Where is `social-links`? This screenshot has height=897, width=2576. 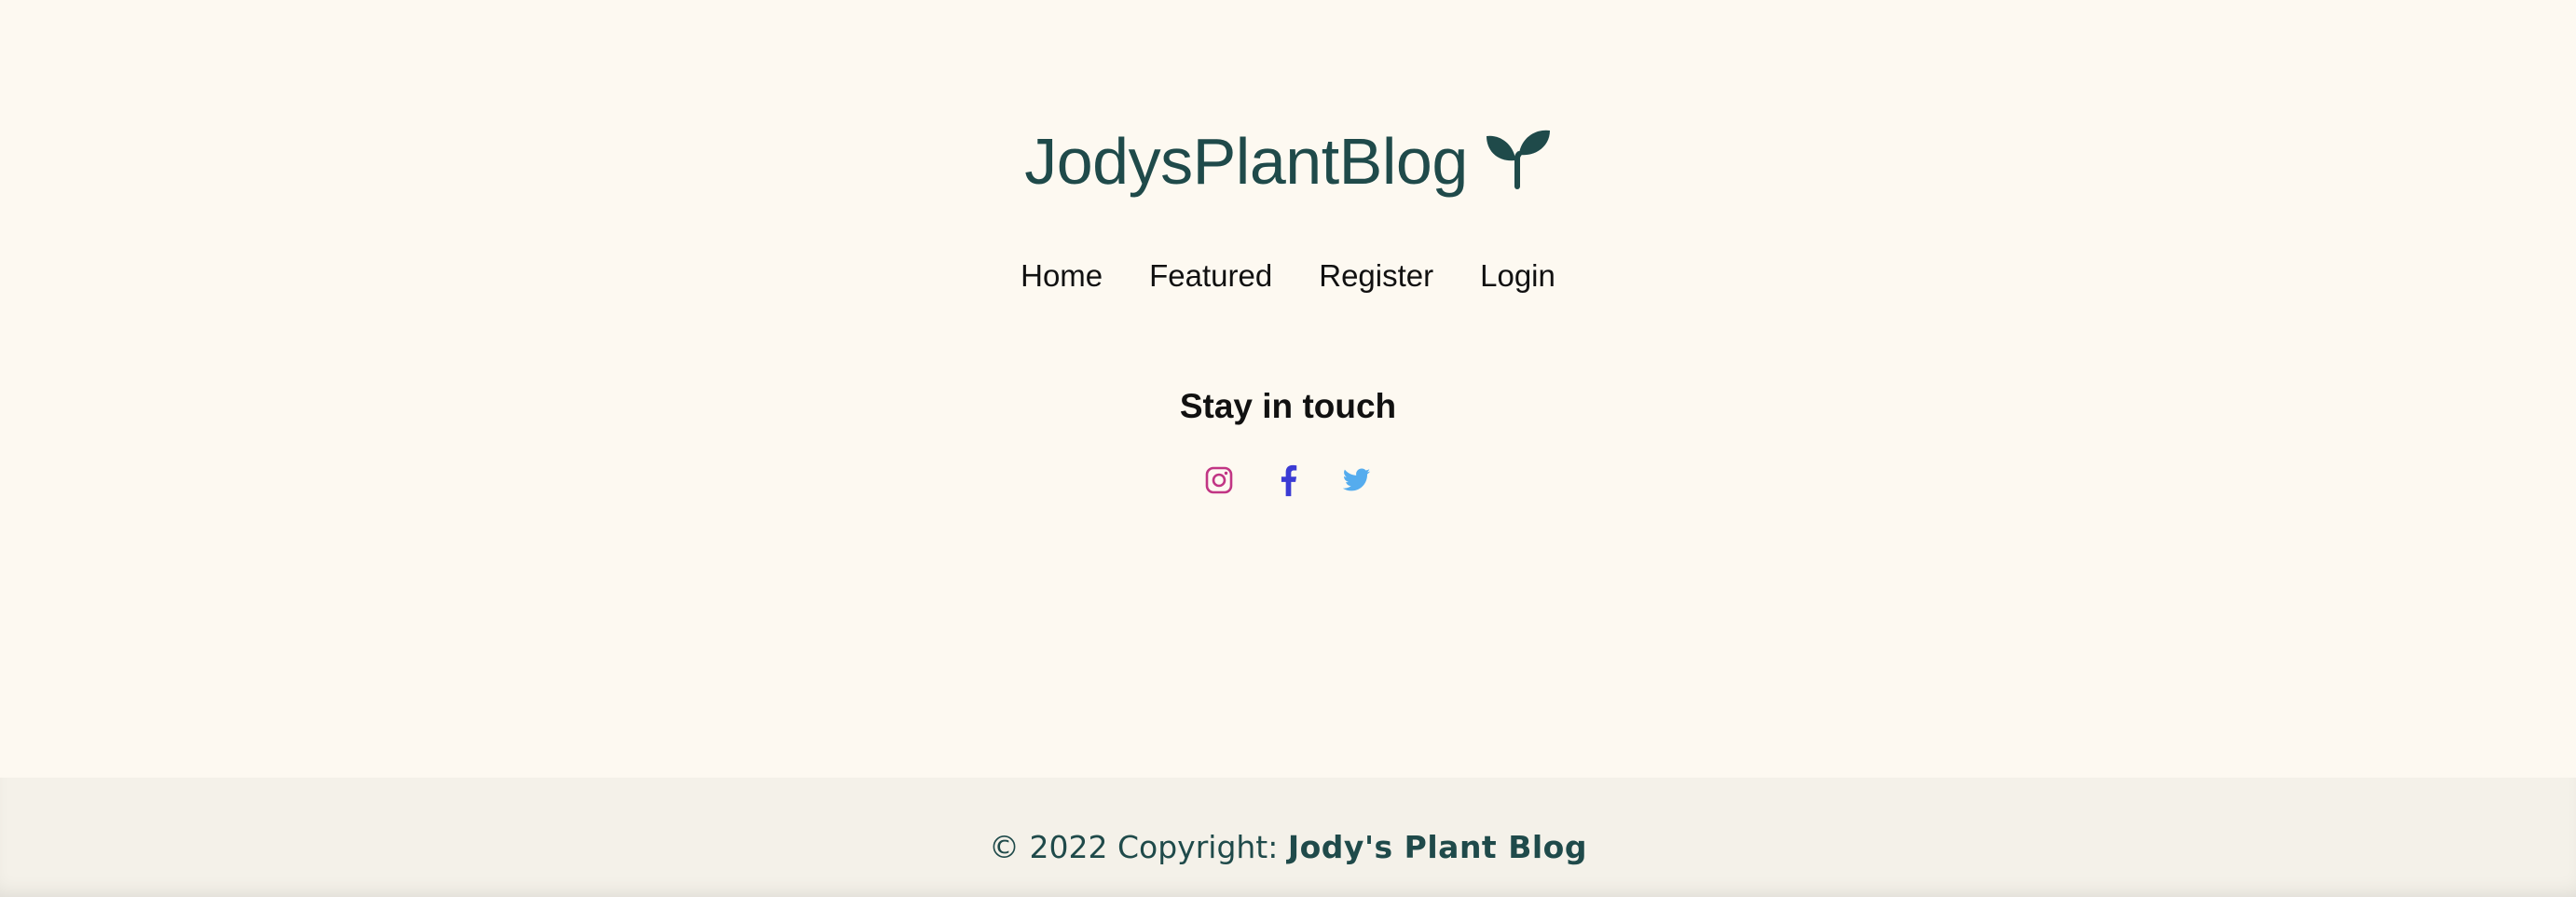
social-links is located at coordinates (1288, 480).